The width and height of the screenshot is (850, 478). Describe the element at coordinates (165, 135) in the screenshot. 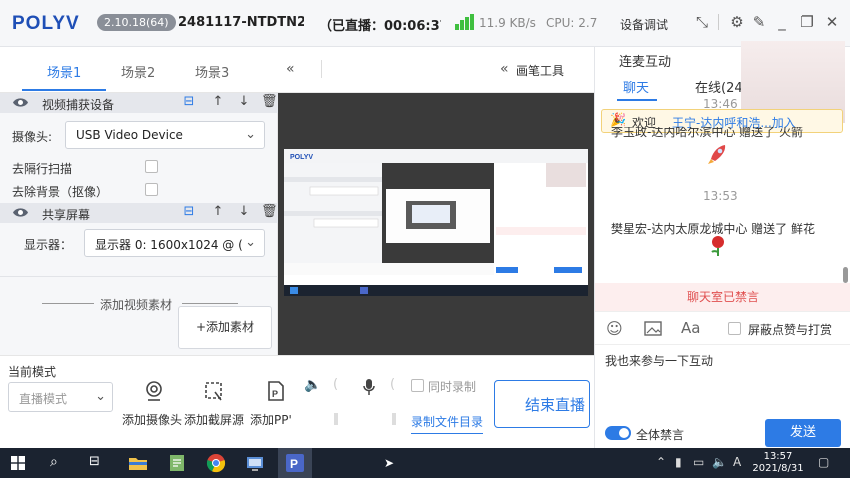

I see `camera-select: USB Video Device ⌄` at that location.